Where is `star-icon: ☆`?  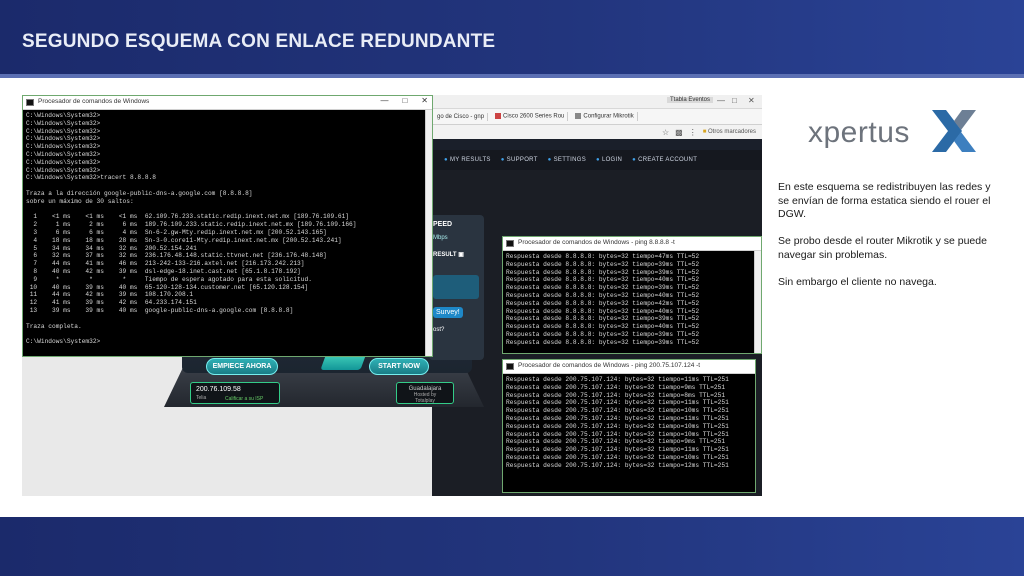
star-icon: ☆ is located at coordinates (665, 132).